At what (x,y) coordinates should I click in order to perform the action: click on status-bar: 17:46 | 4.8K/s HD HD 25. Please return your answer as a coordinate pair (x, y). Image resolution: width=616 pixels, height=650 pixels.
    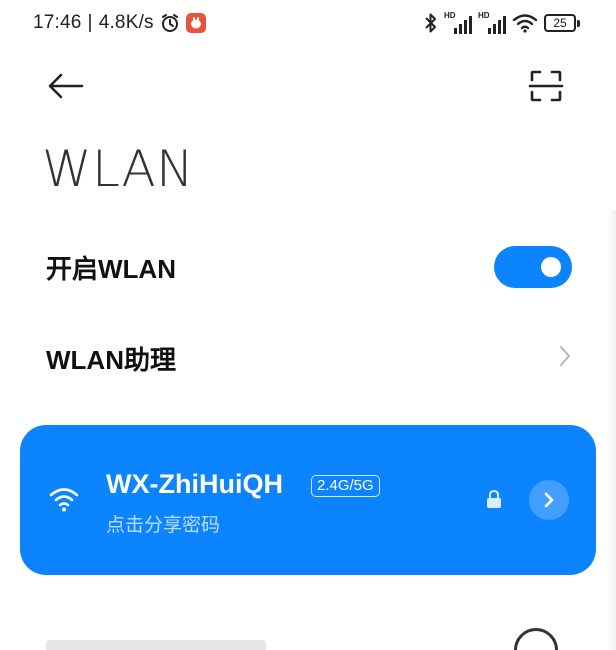
    Looking at the image, I should click on (308, 23).